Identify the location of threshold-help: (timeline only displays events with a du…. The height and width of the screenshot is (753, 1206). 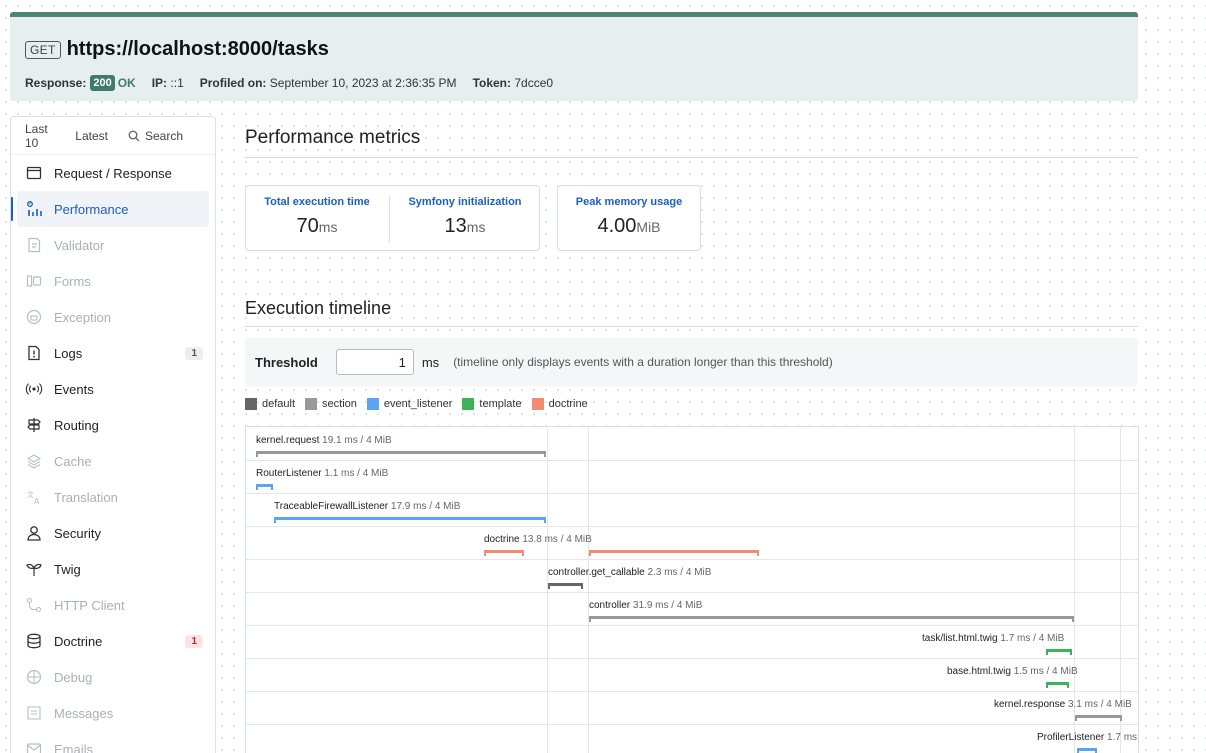
(643, 362).